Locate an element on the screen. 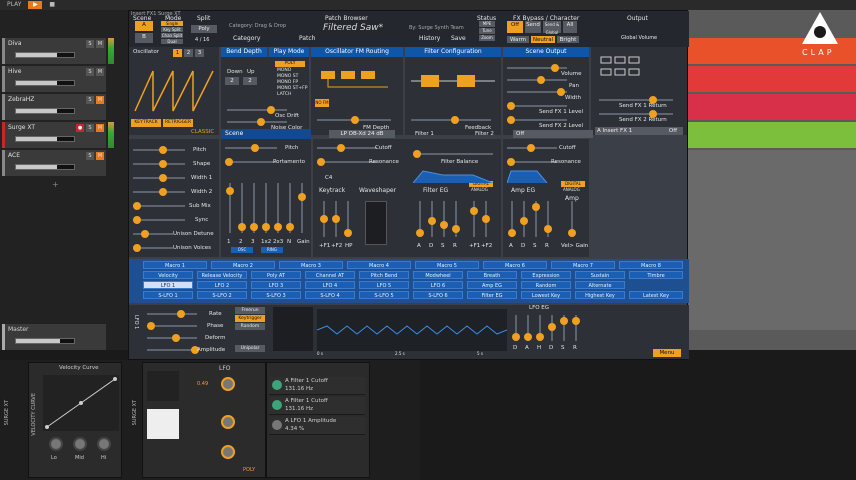  play-mode-mono-st: MONO ST is located at coordinates (287, 76).